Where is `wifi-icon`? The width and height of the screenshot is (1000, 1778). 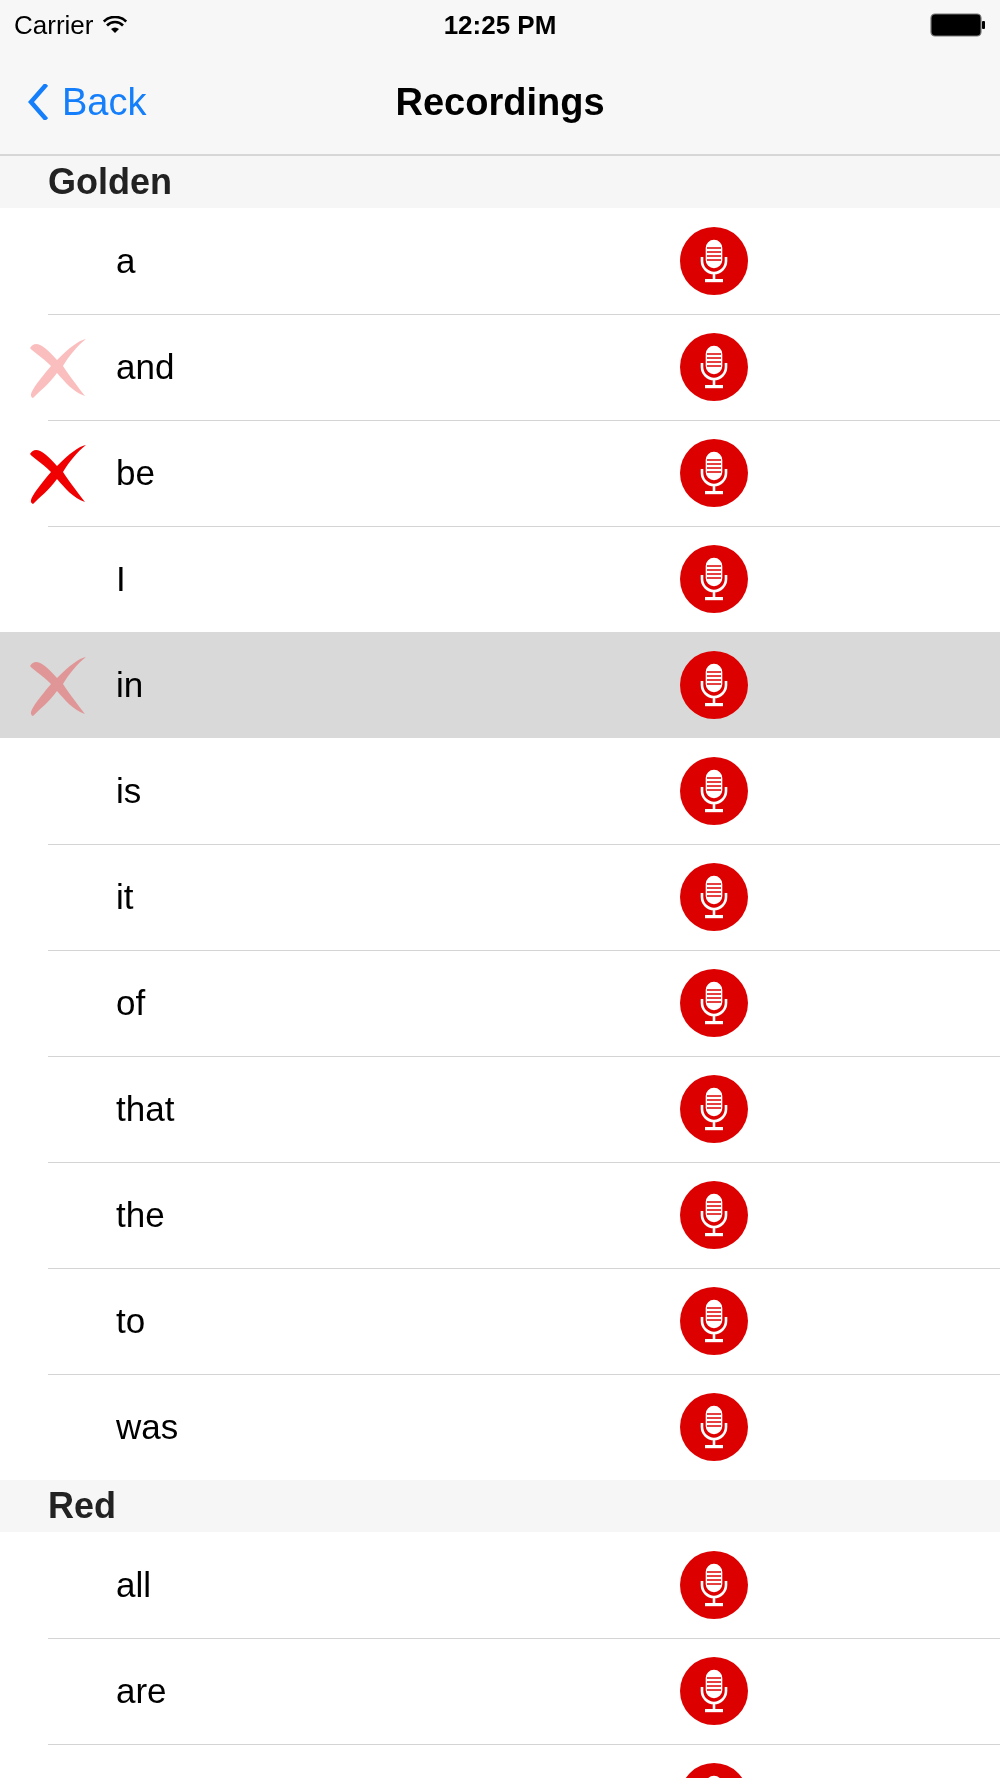
wifi-icon is located at coordinates (115, 25).